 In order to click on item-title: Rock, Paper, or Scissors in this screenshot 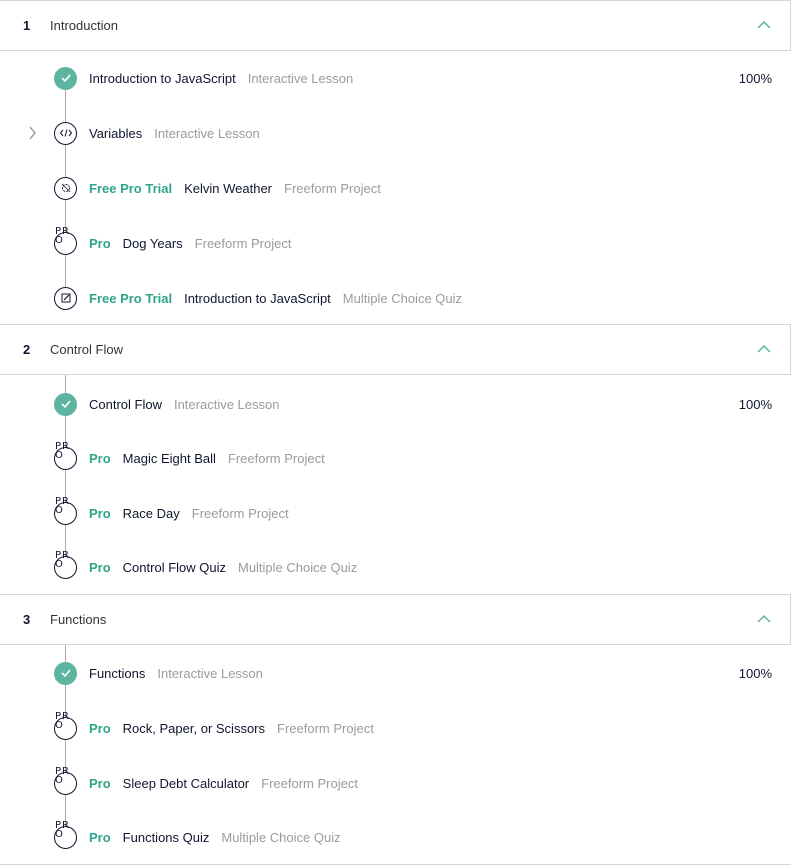, I will do `click(193, 728)`.